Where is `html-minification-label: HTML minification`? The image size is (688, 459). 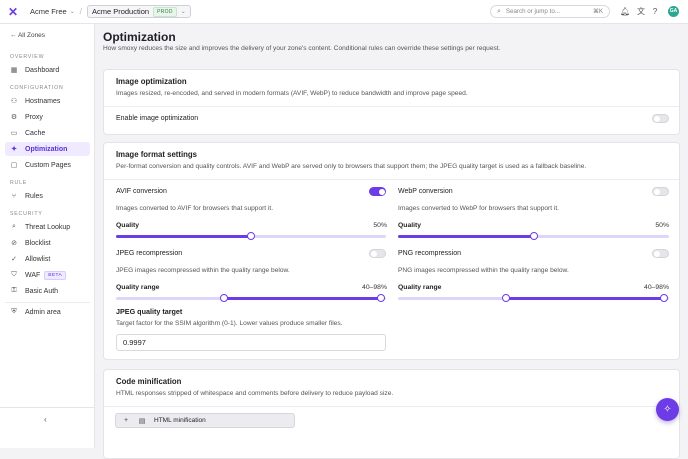
html-minification-label: HTML minification is located at coordinates (180, 420).